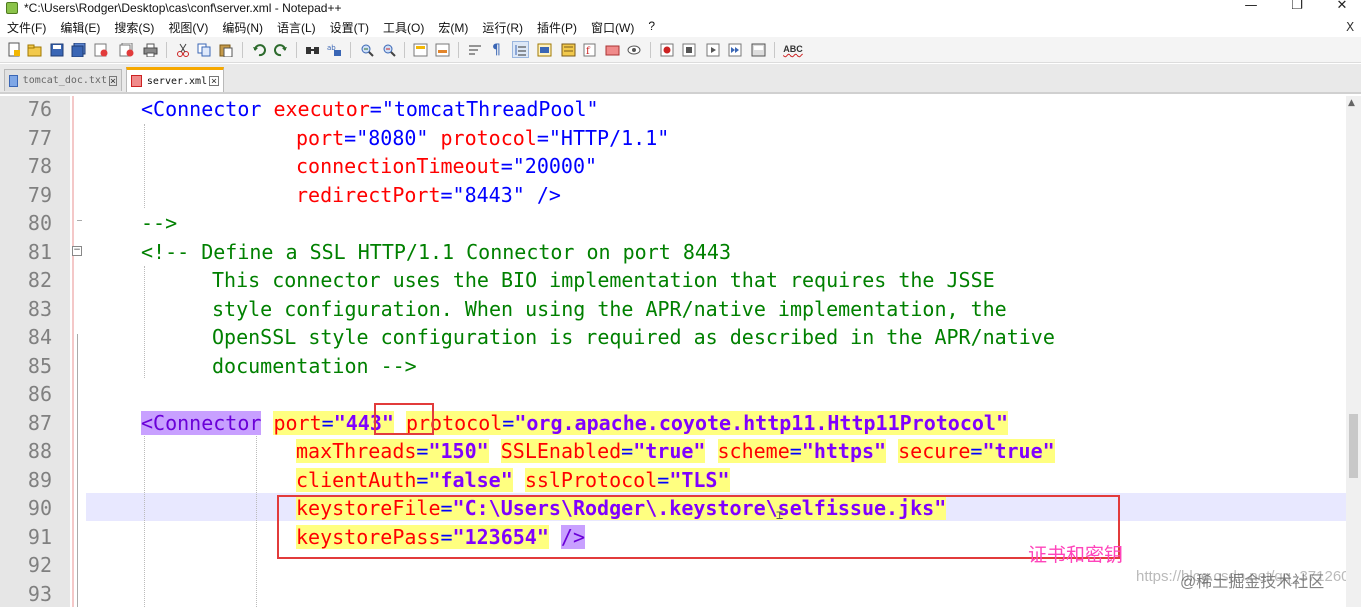  I want to click on close-document-icon: X, so click(1350, 27).